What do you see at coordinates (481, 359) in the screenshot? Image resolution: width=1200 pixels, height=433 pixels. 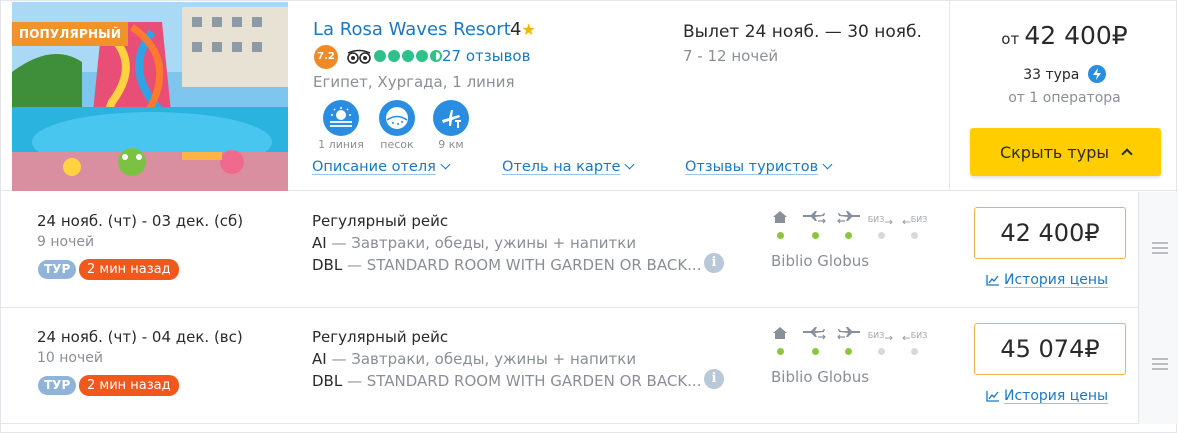 I see `meal-description: — Завтраки, обеды, ужины + напитки` at bounding box center [481, 359].